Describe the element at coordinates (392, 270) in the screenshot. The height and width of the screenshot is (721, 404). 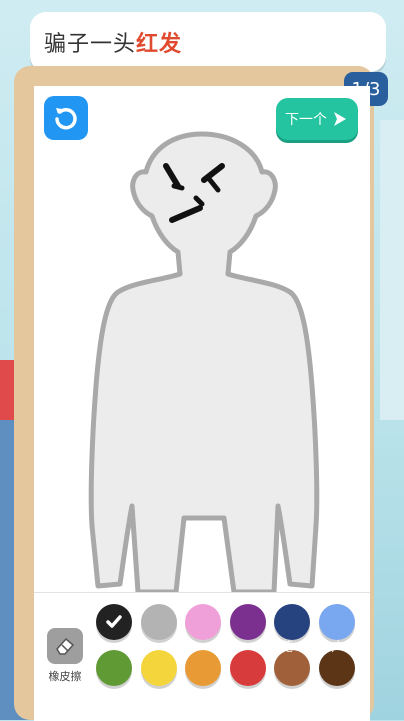
I see `background-wall-right` at that location.